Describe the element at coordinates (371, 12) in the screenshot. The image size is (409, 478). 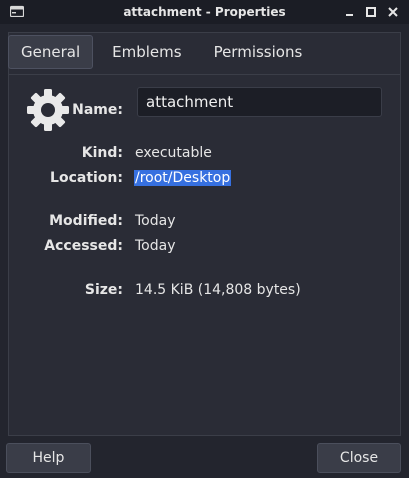
I see `maximize-icon` at that location.